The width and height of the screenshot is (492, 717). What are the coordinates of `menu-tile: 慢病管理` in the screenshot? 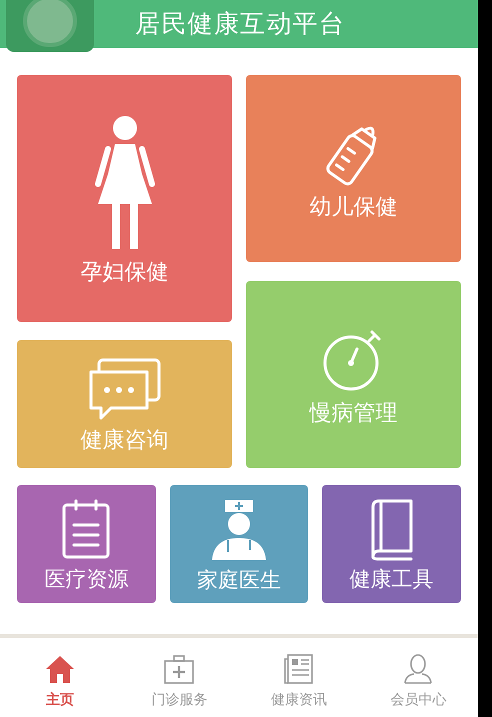 It's located at (353, 374).